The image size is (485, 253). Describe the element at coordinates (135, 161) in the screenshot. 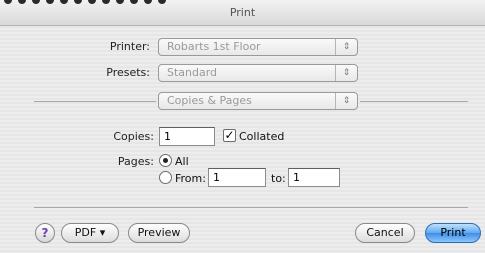

I see `pages-label: Pages:` at that location.